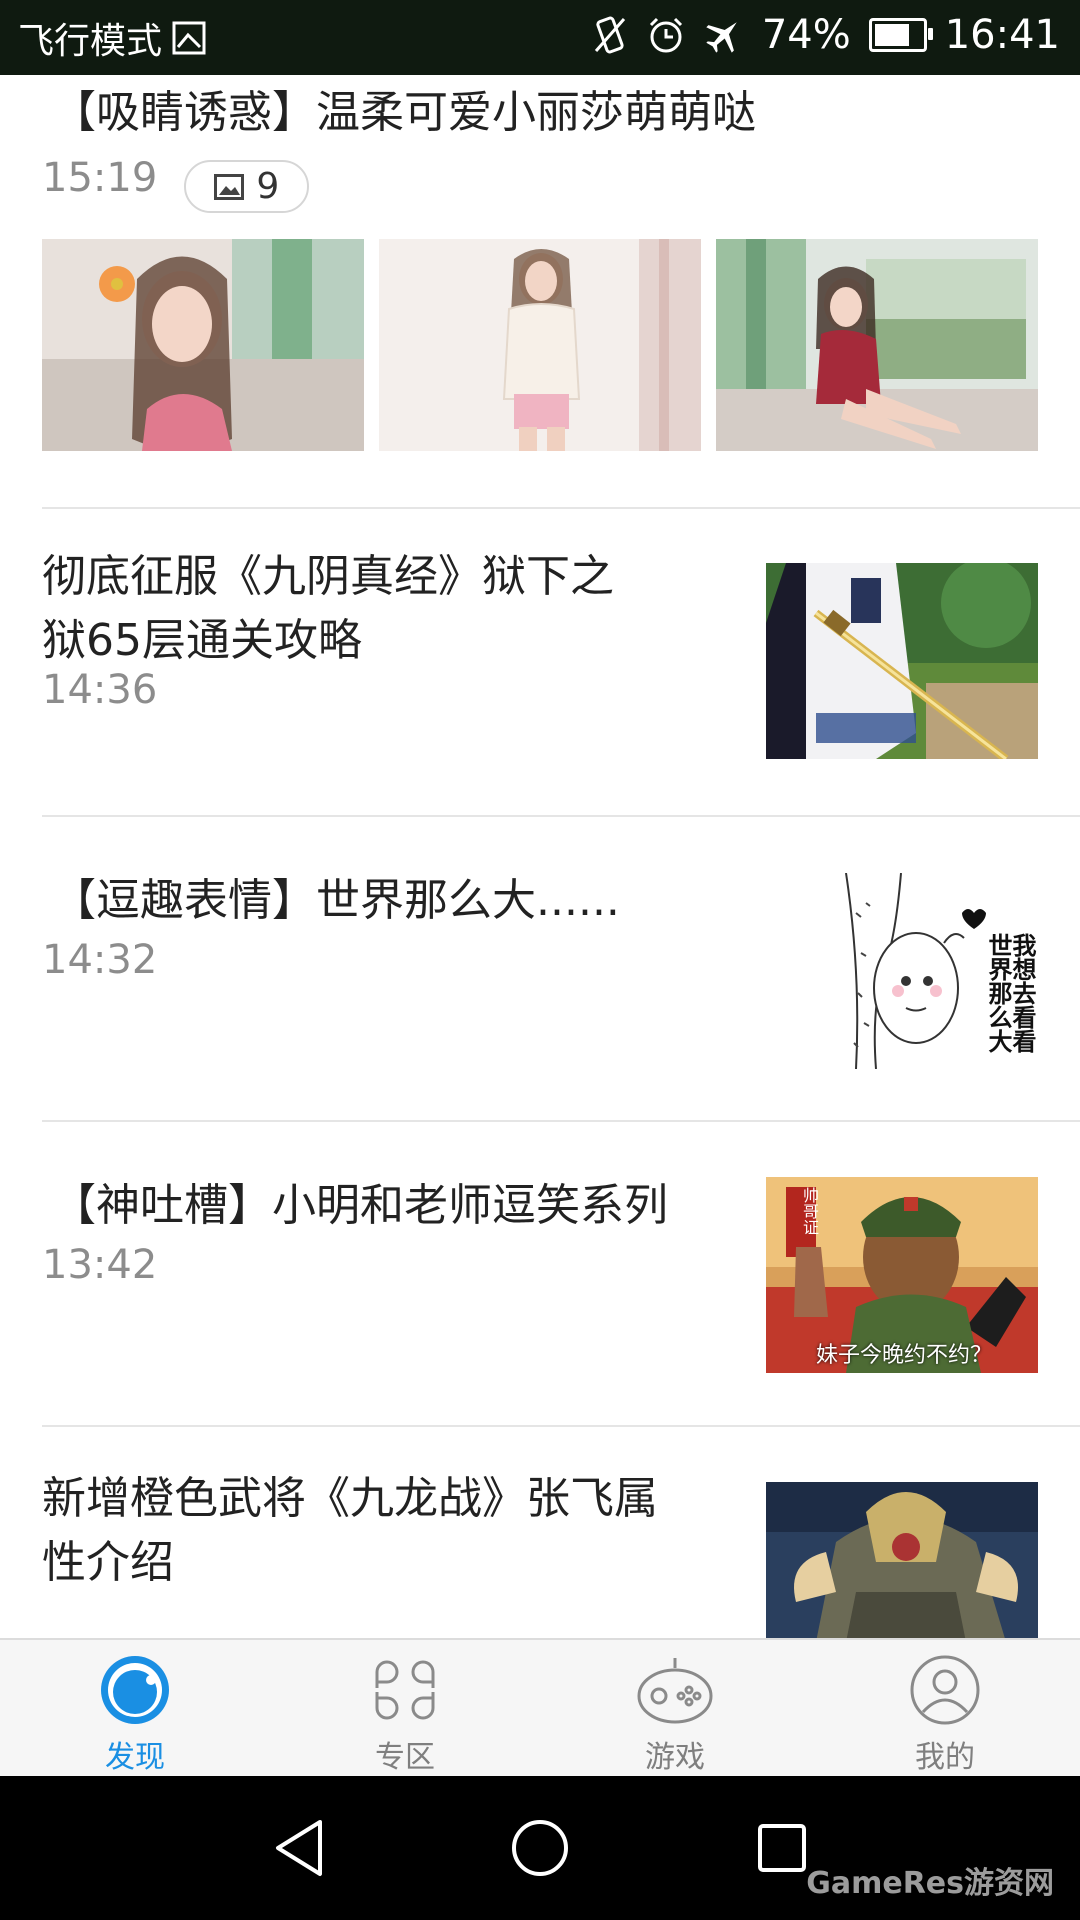 The width and height of the screenshot is (1080, 1920). I want to click on tab-zone: 专区, so click(405, 1709).